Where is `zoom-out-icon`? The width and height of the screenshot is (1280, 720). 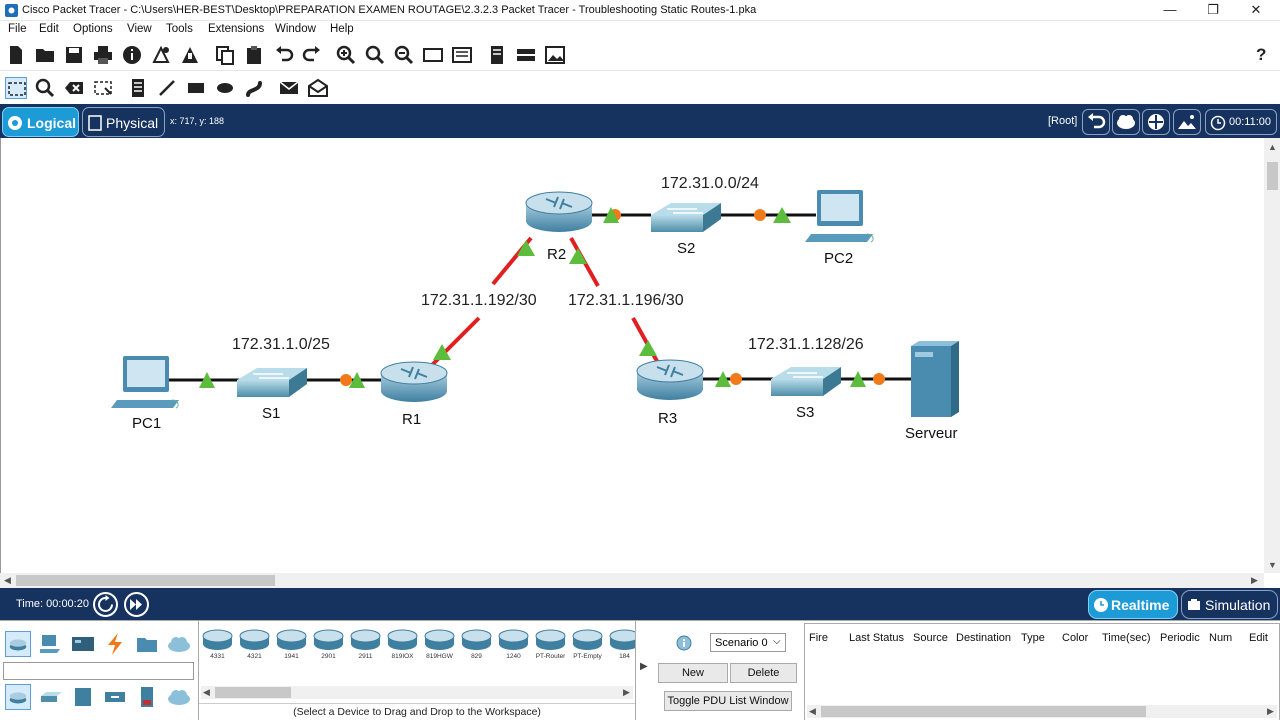 zoom-out-icon is located at coordinates (404, 55).